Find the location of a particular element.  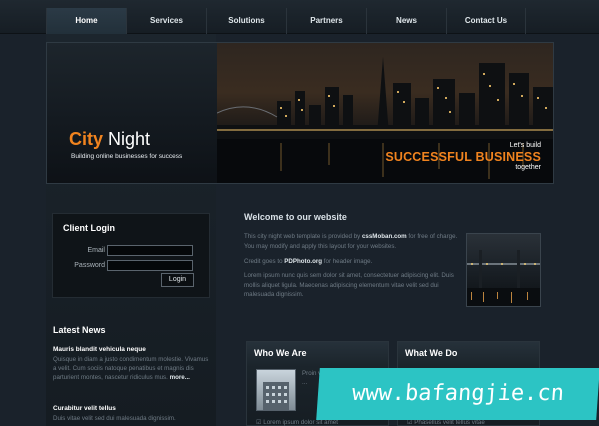

box-bullet: ☑ Lorem ipsum dolor sit amet is located at coordinates (297, 422).